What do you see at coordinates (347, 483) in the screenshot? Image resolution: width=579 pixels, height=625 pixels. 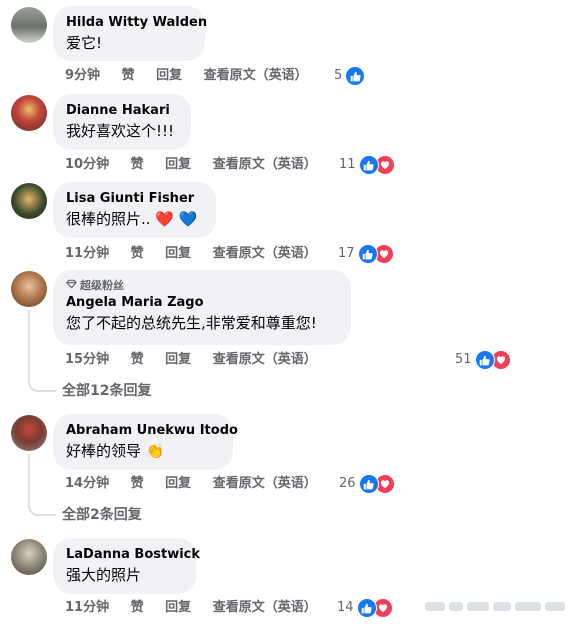 I see `reaction-count: 26` at bounding box center [347, 483].